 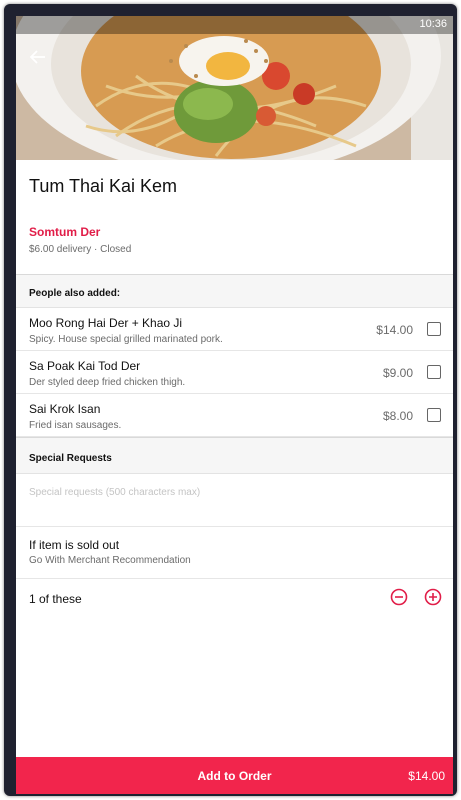 I want to click on quantity-label: 1 of these, so click(x=55, y=599).